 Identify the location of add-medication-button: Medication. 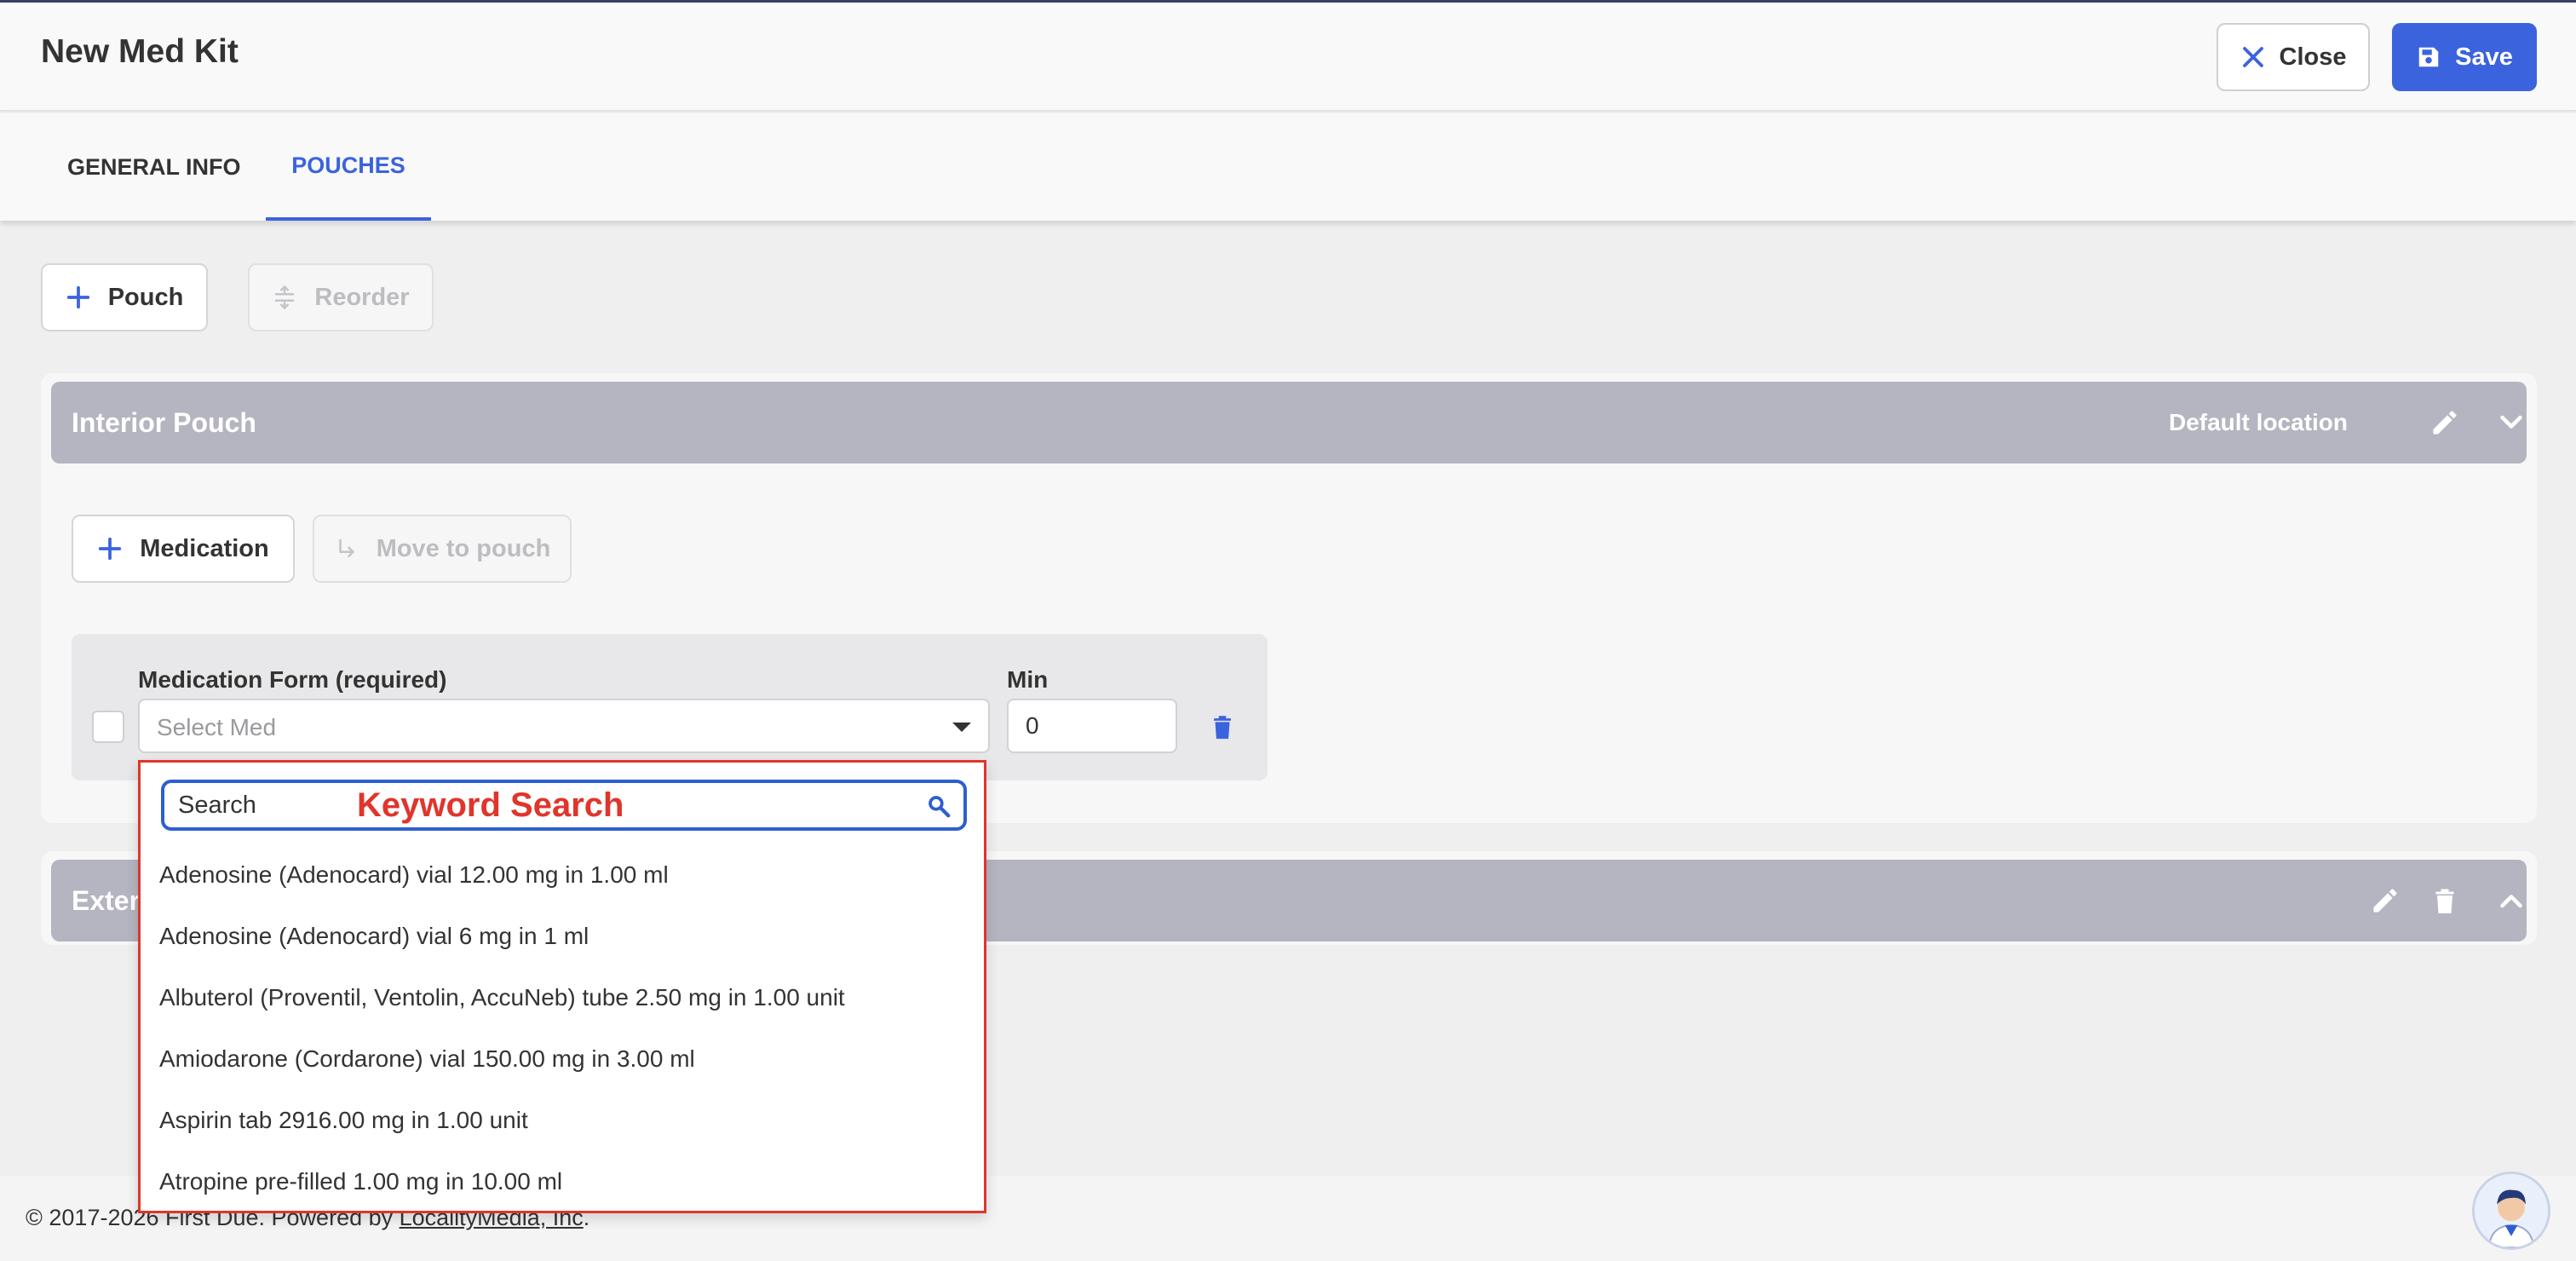
(184, 549).